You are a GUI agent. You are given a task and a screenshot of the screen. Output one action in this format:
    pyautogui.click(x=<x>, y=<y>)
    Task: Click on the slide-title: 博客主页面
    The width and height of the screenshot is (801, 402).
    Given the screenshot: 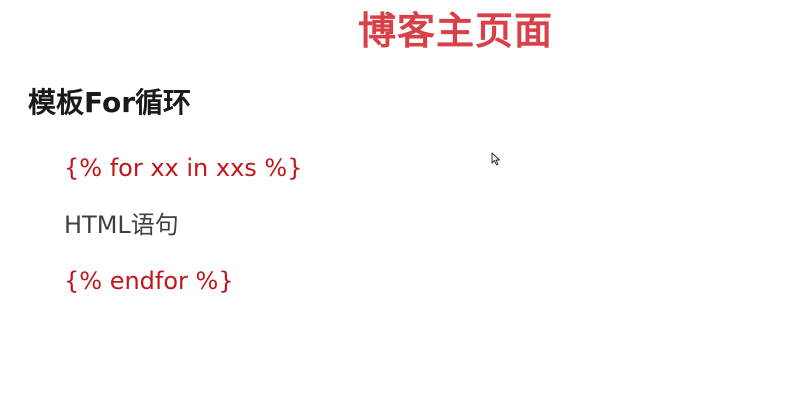 What is the action you would take?
    pyautogui.click(x=456, y=31)
    